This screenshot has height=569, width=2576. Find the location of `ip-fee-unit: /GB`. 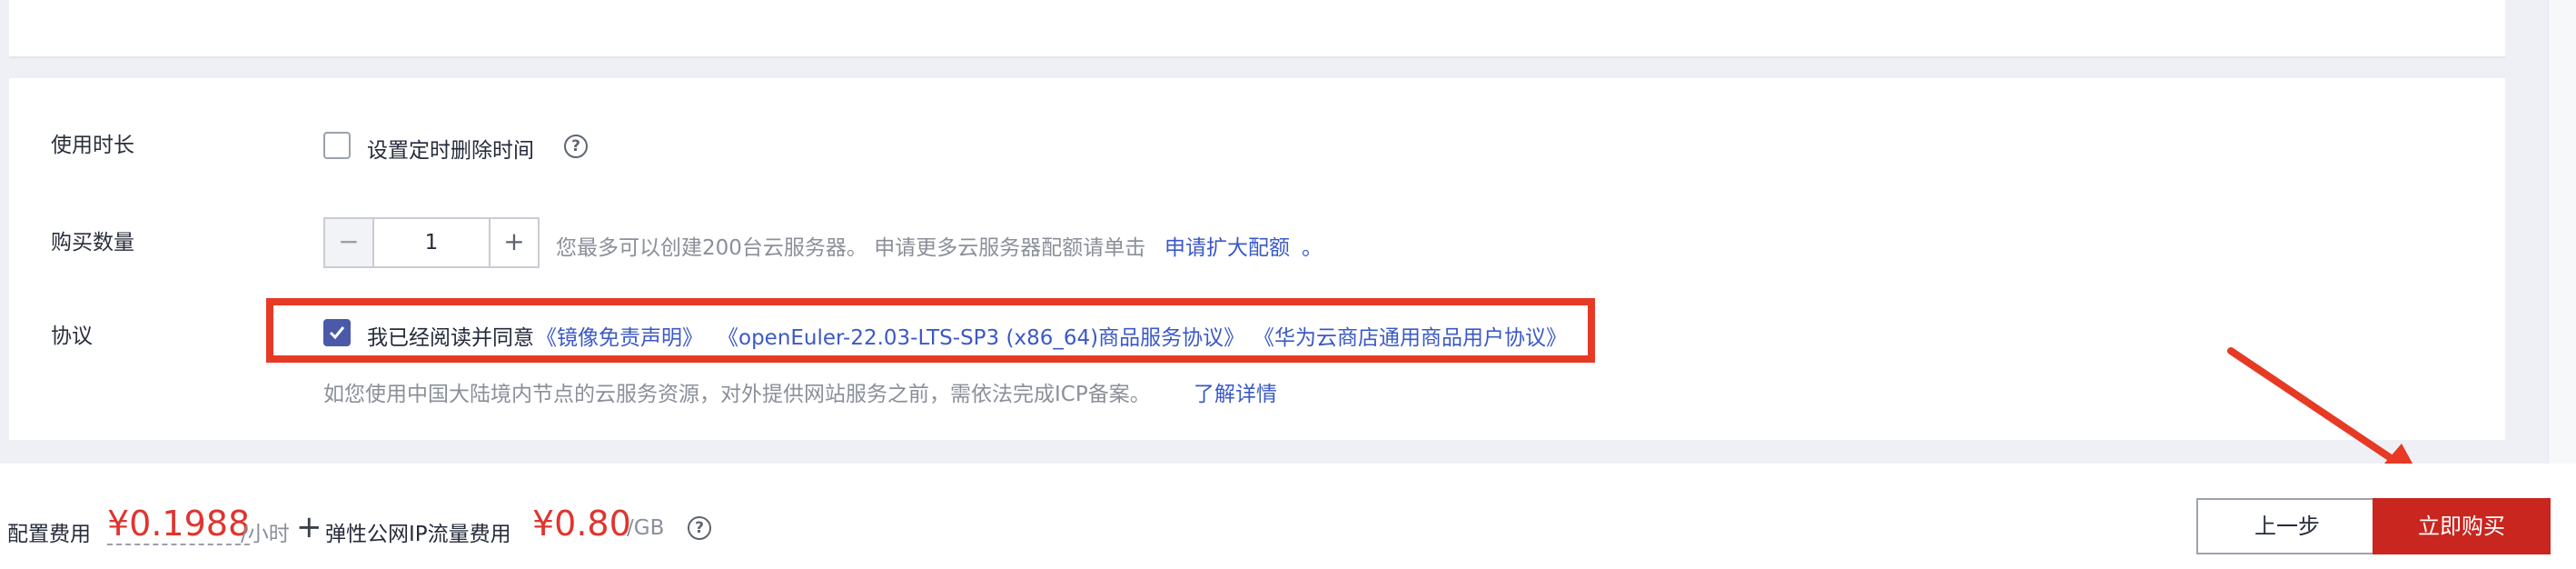

ip-fee-unit: /GB is located at coordinates (646, 528).